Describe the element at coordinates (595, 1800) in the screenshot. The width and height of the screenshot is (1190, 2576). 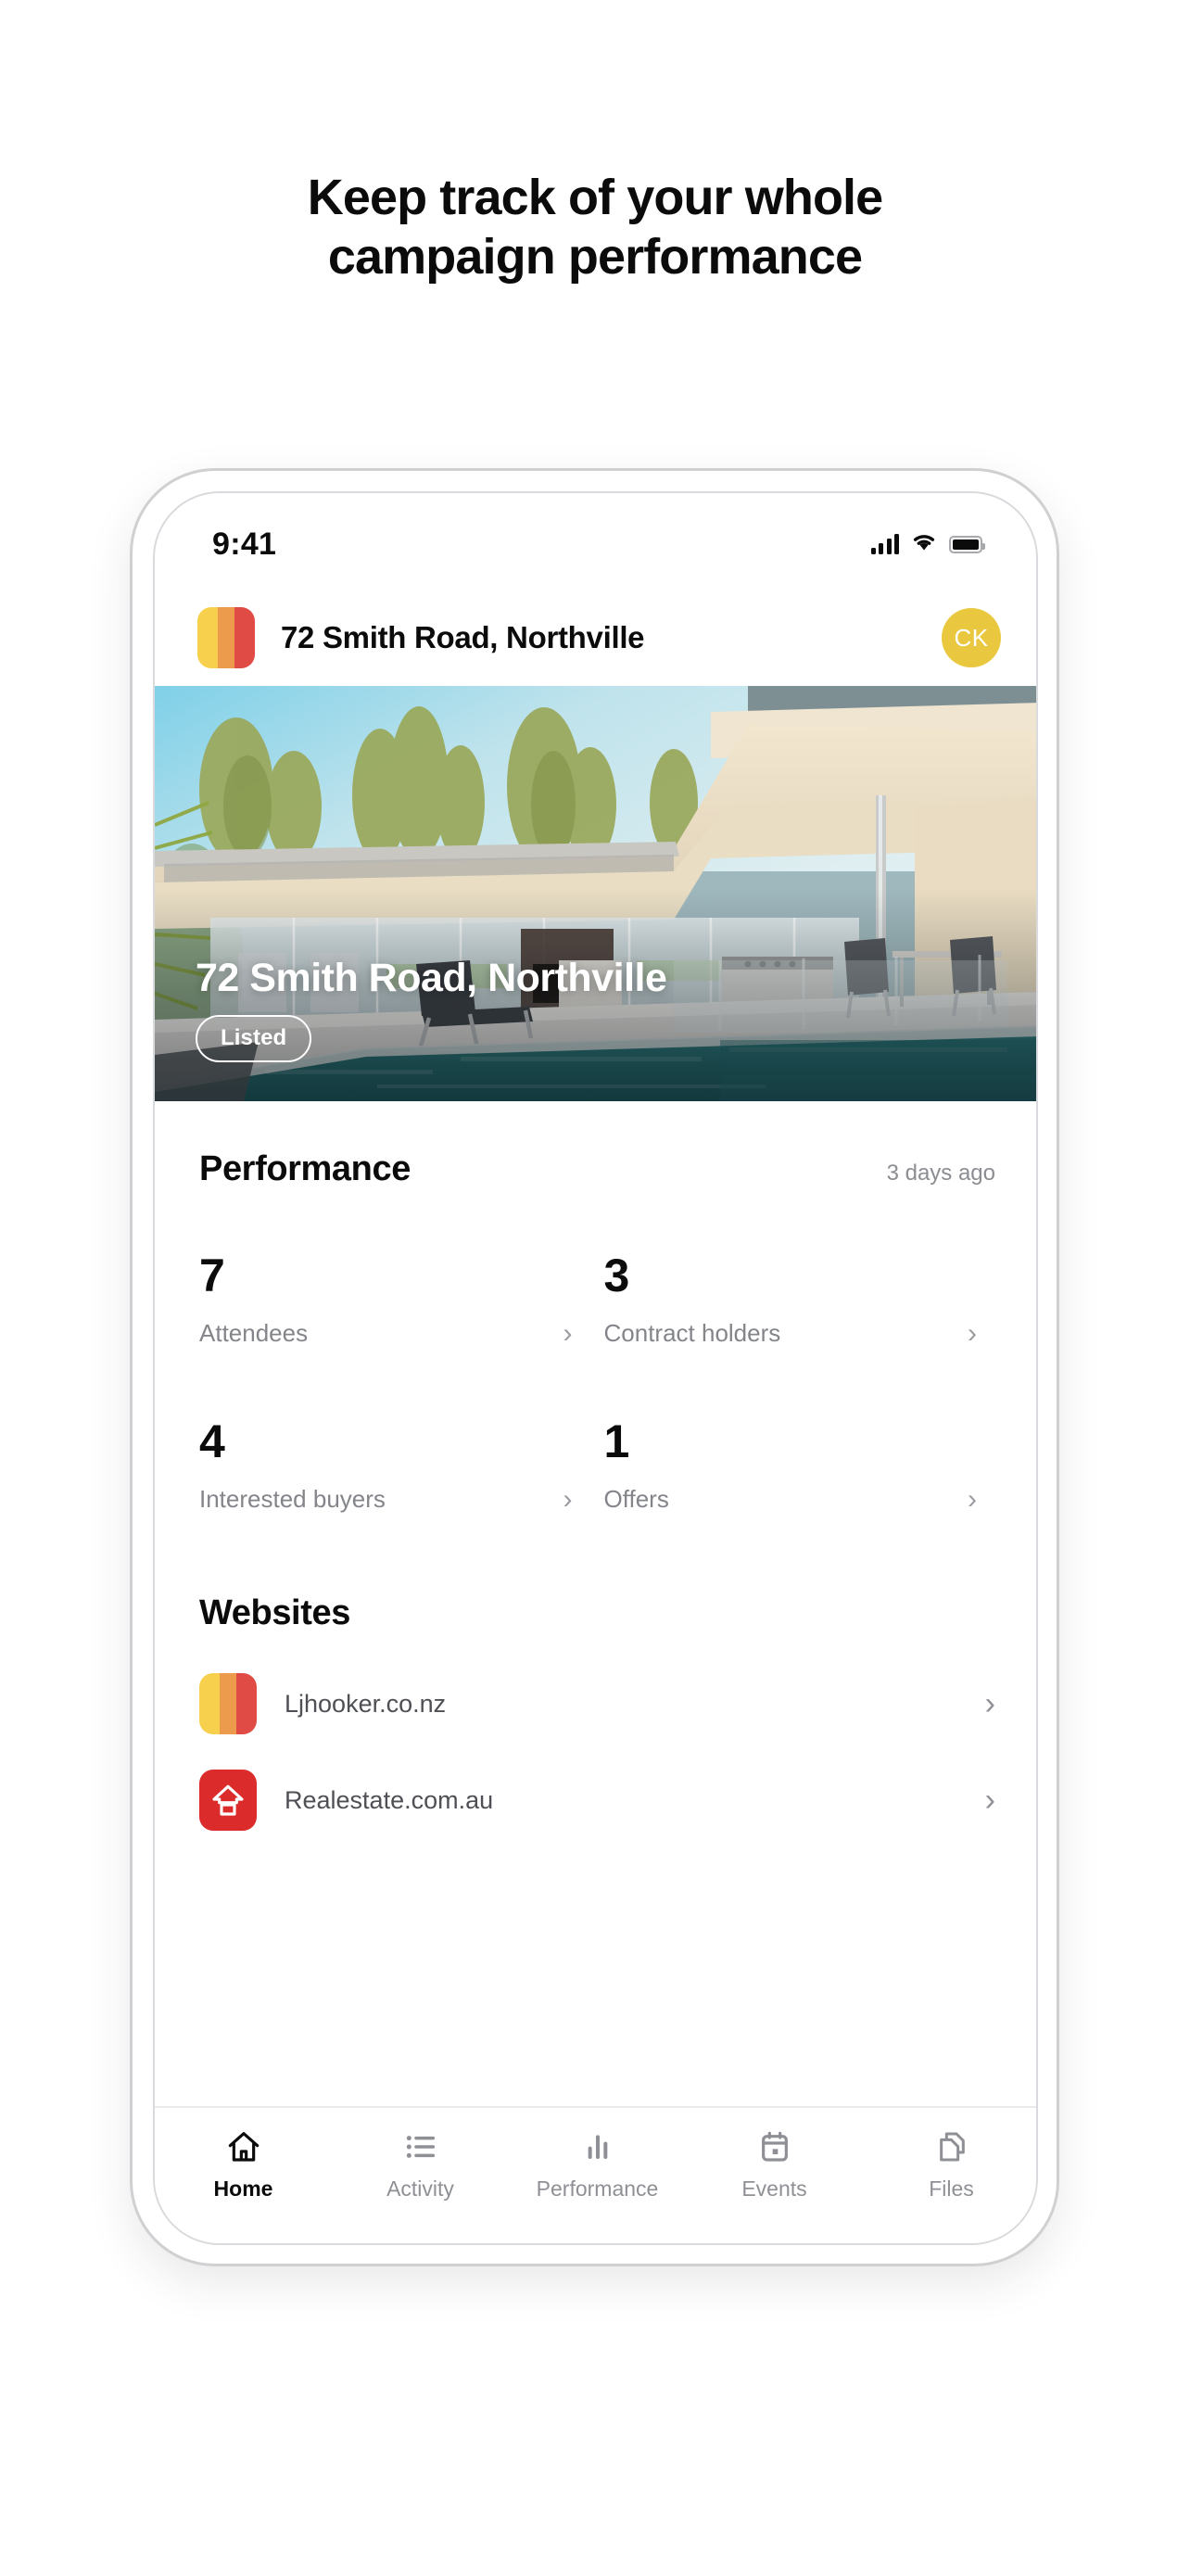
I see `website-row-realestate: Realestate.com.au ›` at that location.